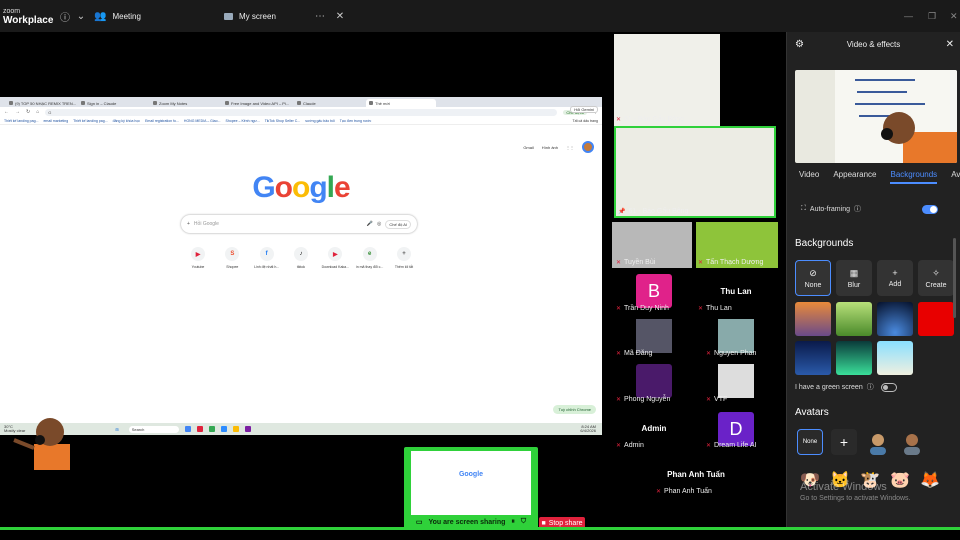 This screenshot has width=960, height=540. Describe the element at coordinates (717, 399) in the screenshot. I see `participant-name: ✕ VTF` at that location.